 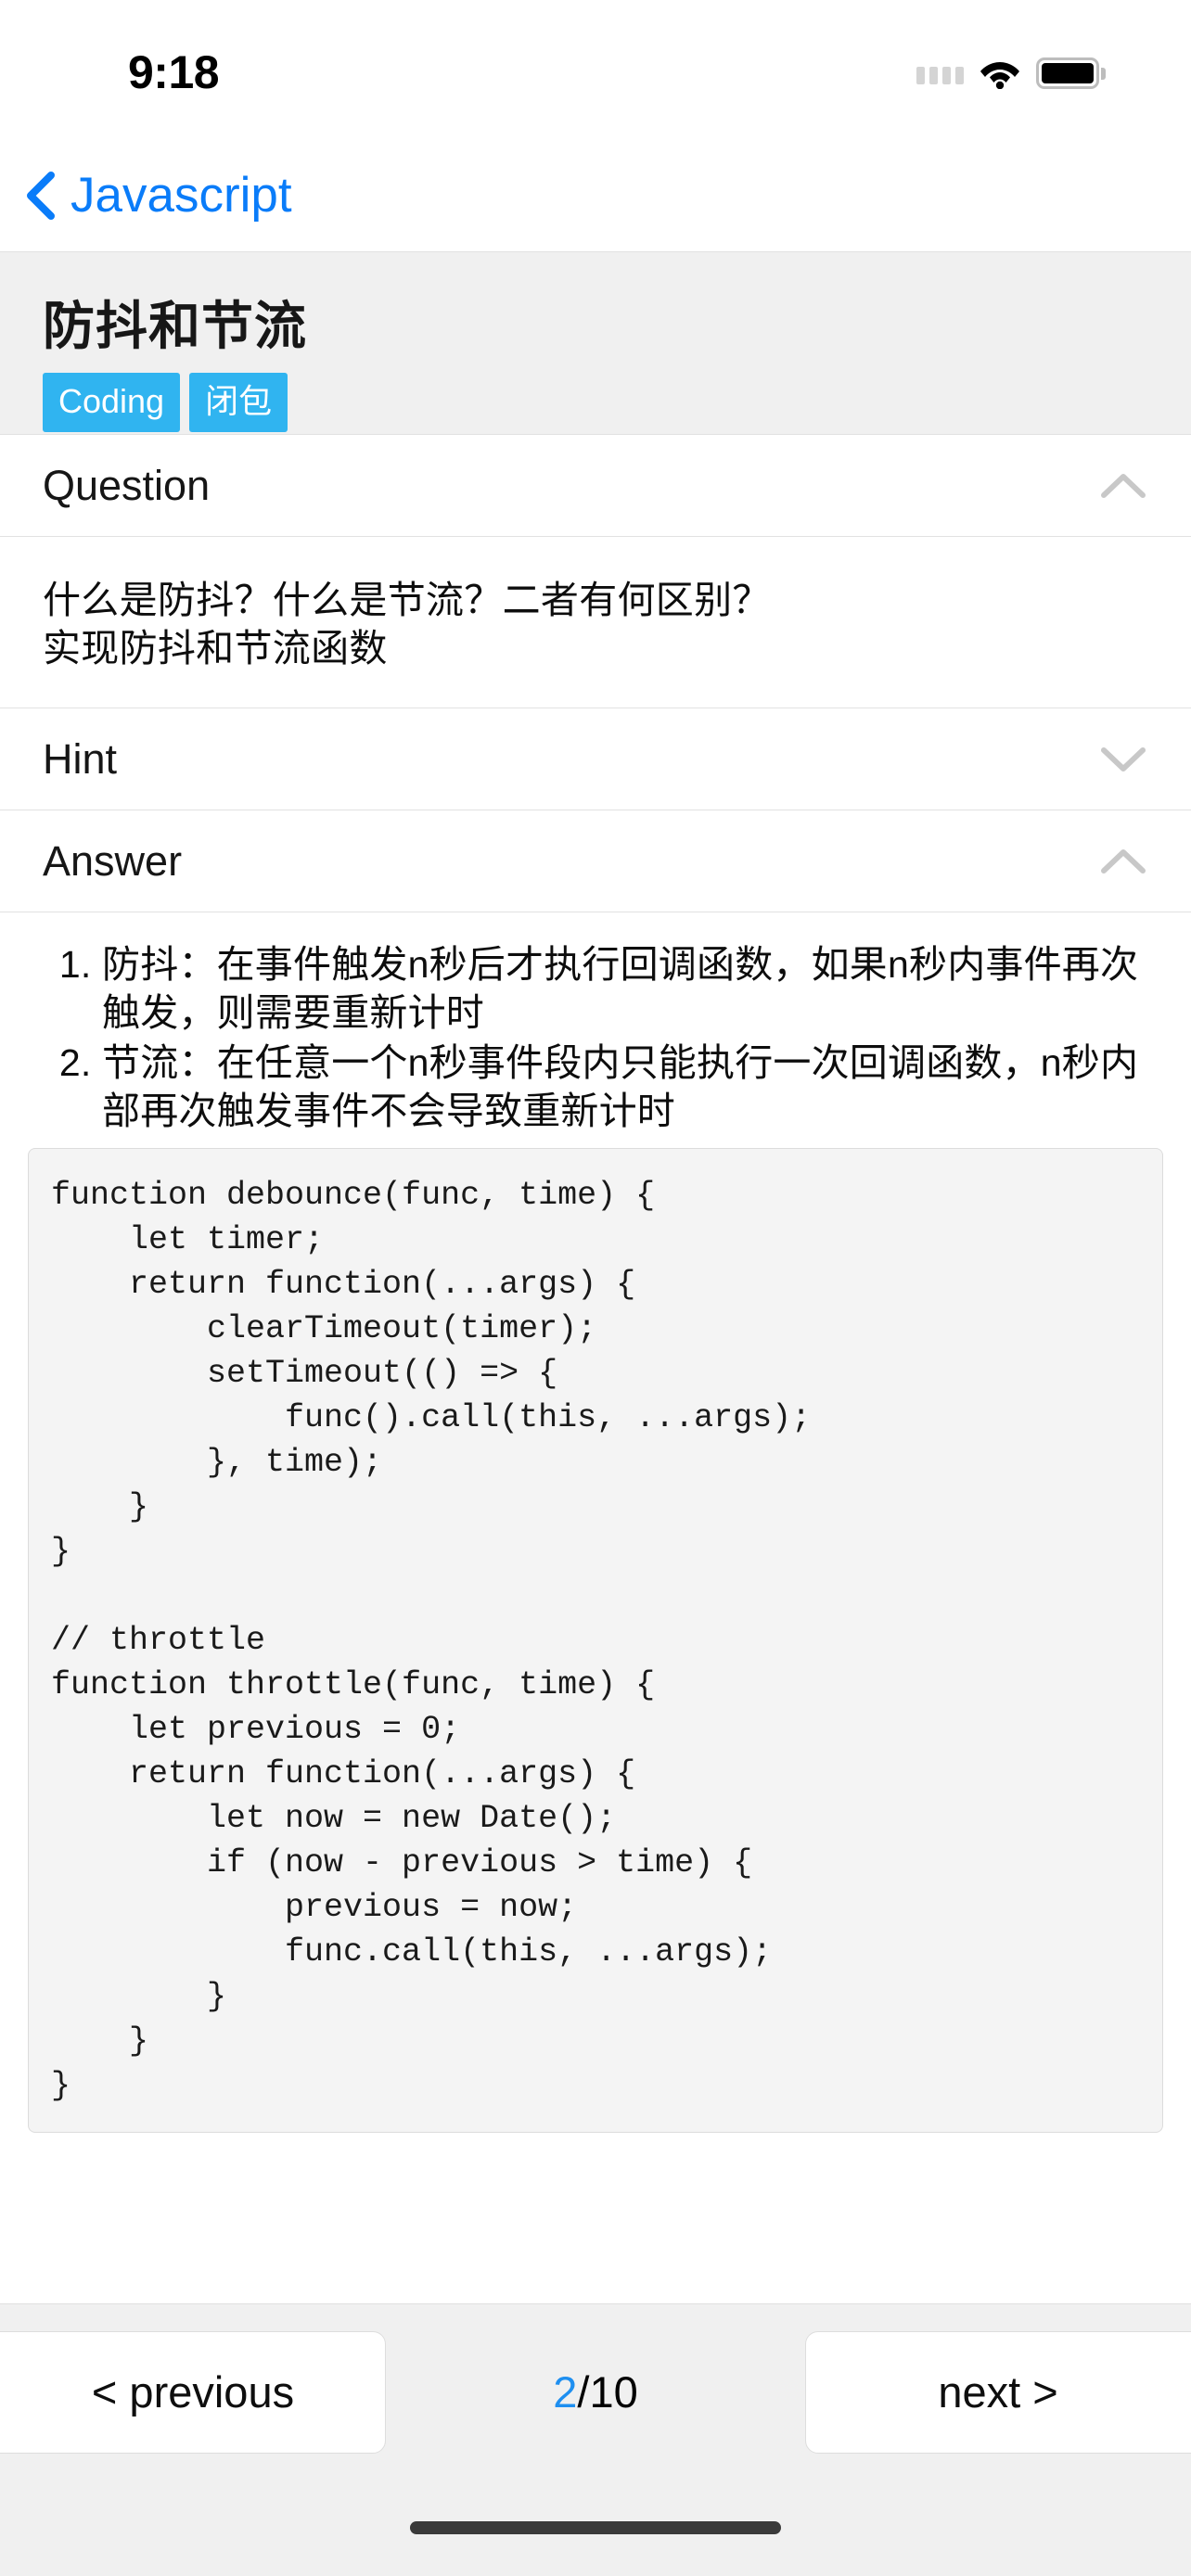 What do you see at coordinates (175, 326) in the screenshot?
I see `page-title: 防抖和节流` at bounding box center [175, 326].